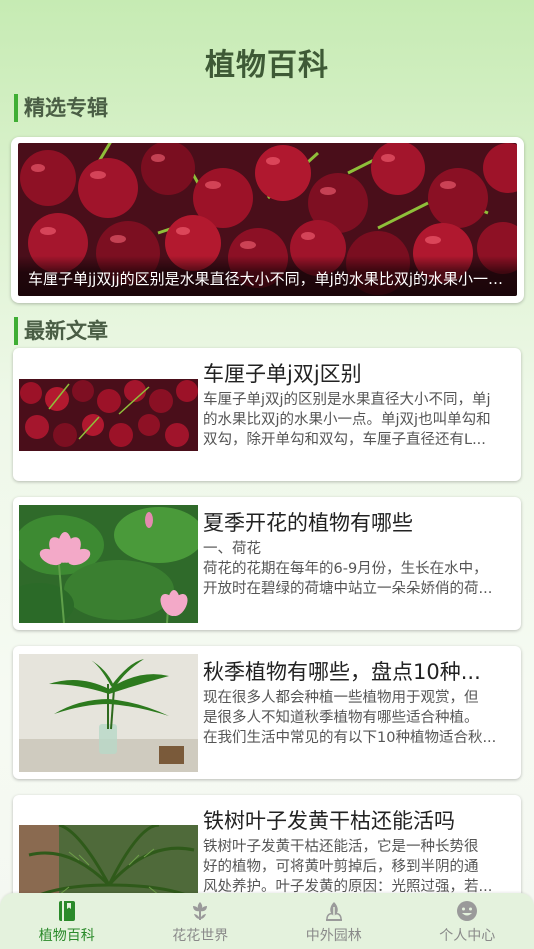 Image resolution: width=534 pixels, height=949 pixels. I want to click on smiley-icon, so click(467, 911).